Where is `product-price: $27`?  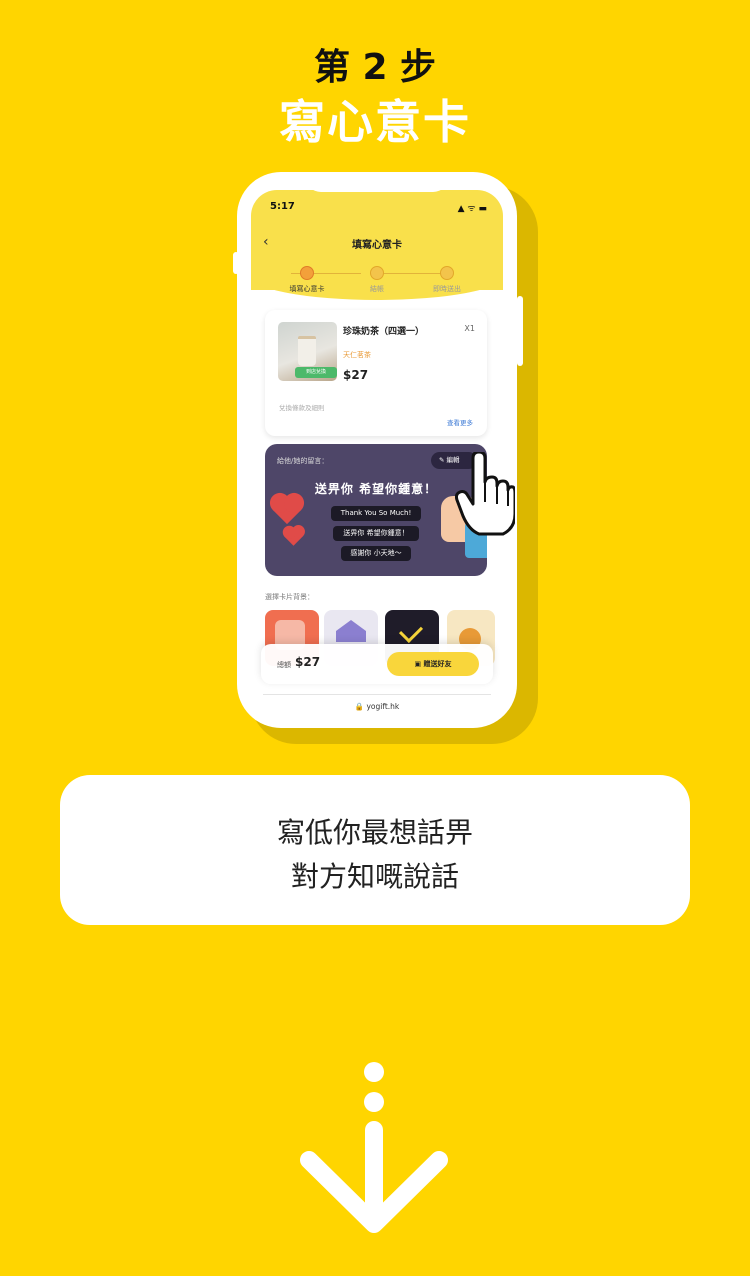
product-price: $27 is located at coordinates (356, 375).